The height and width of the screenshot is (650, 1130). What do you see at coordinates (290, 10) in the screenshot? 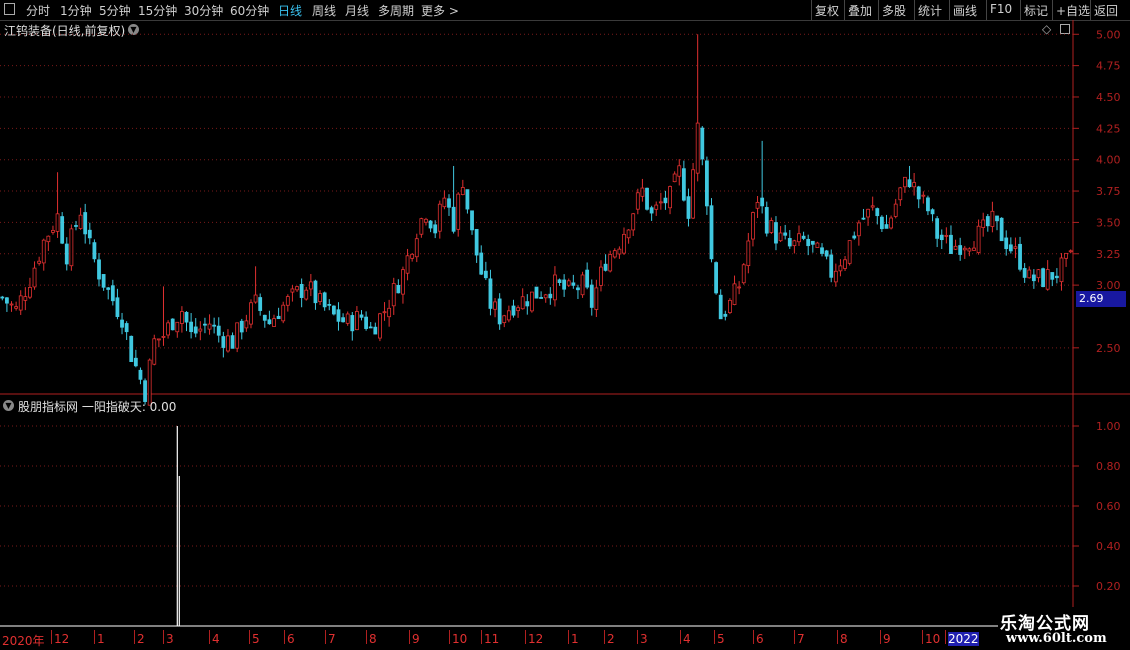
I see `period-tab: 日线` at bounding box center [290, 10].